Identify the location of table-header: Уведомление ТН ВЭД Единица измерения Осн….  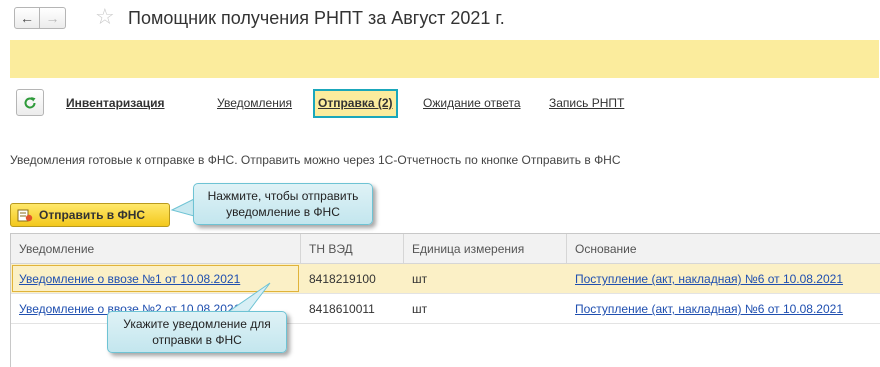
(445, 249).